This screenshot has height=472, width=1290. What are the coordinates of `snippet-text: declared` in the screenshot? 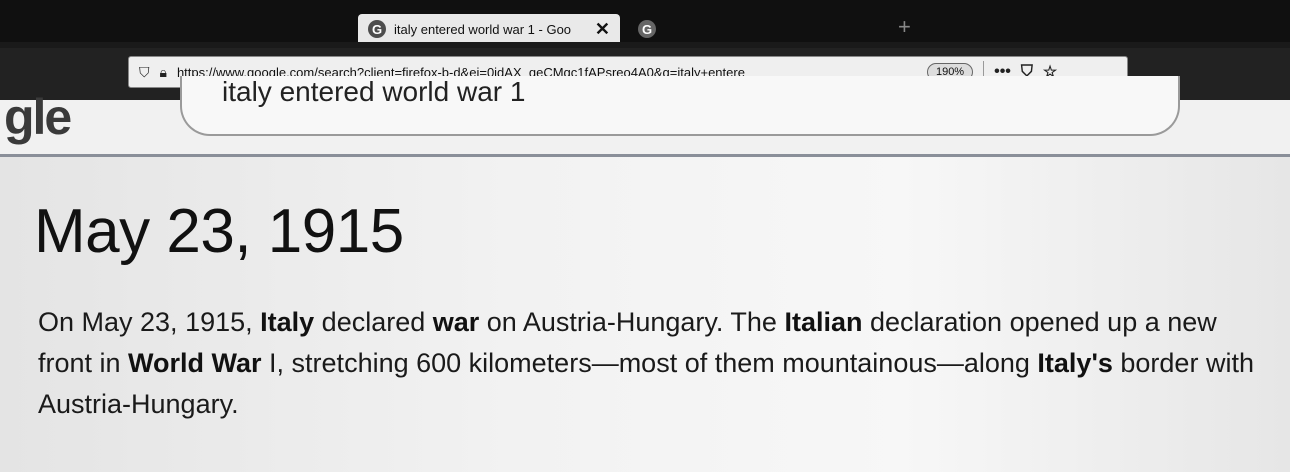 It's located at (373, 322).